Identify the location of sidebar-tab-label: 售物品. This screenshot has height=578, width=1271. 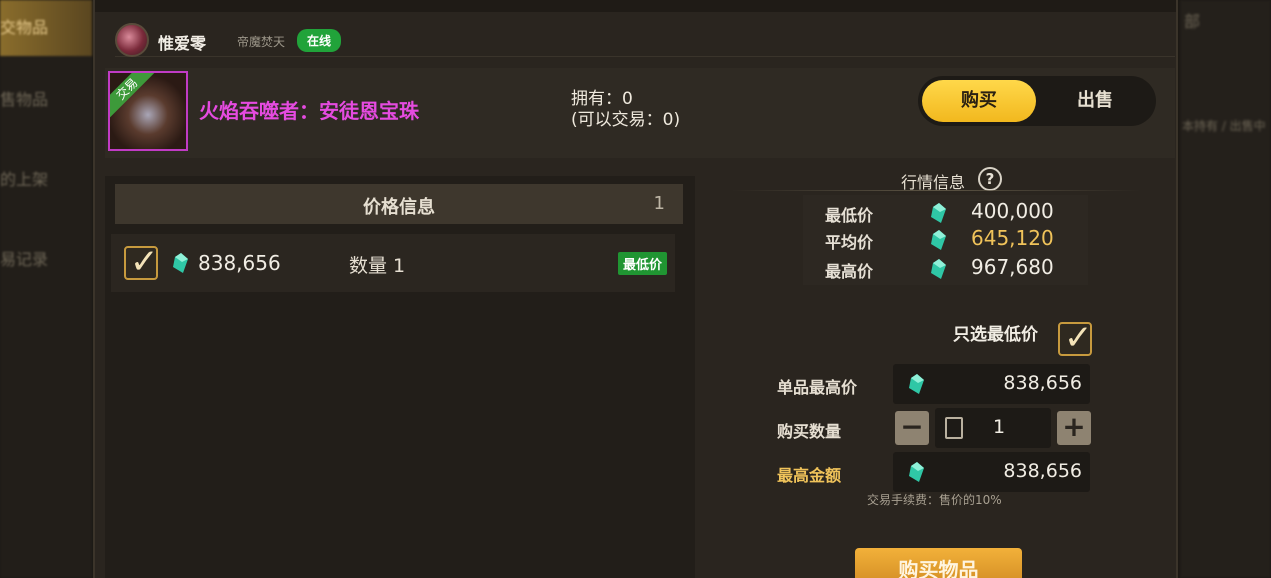
(24, 99).